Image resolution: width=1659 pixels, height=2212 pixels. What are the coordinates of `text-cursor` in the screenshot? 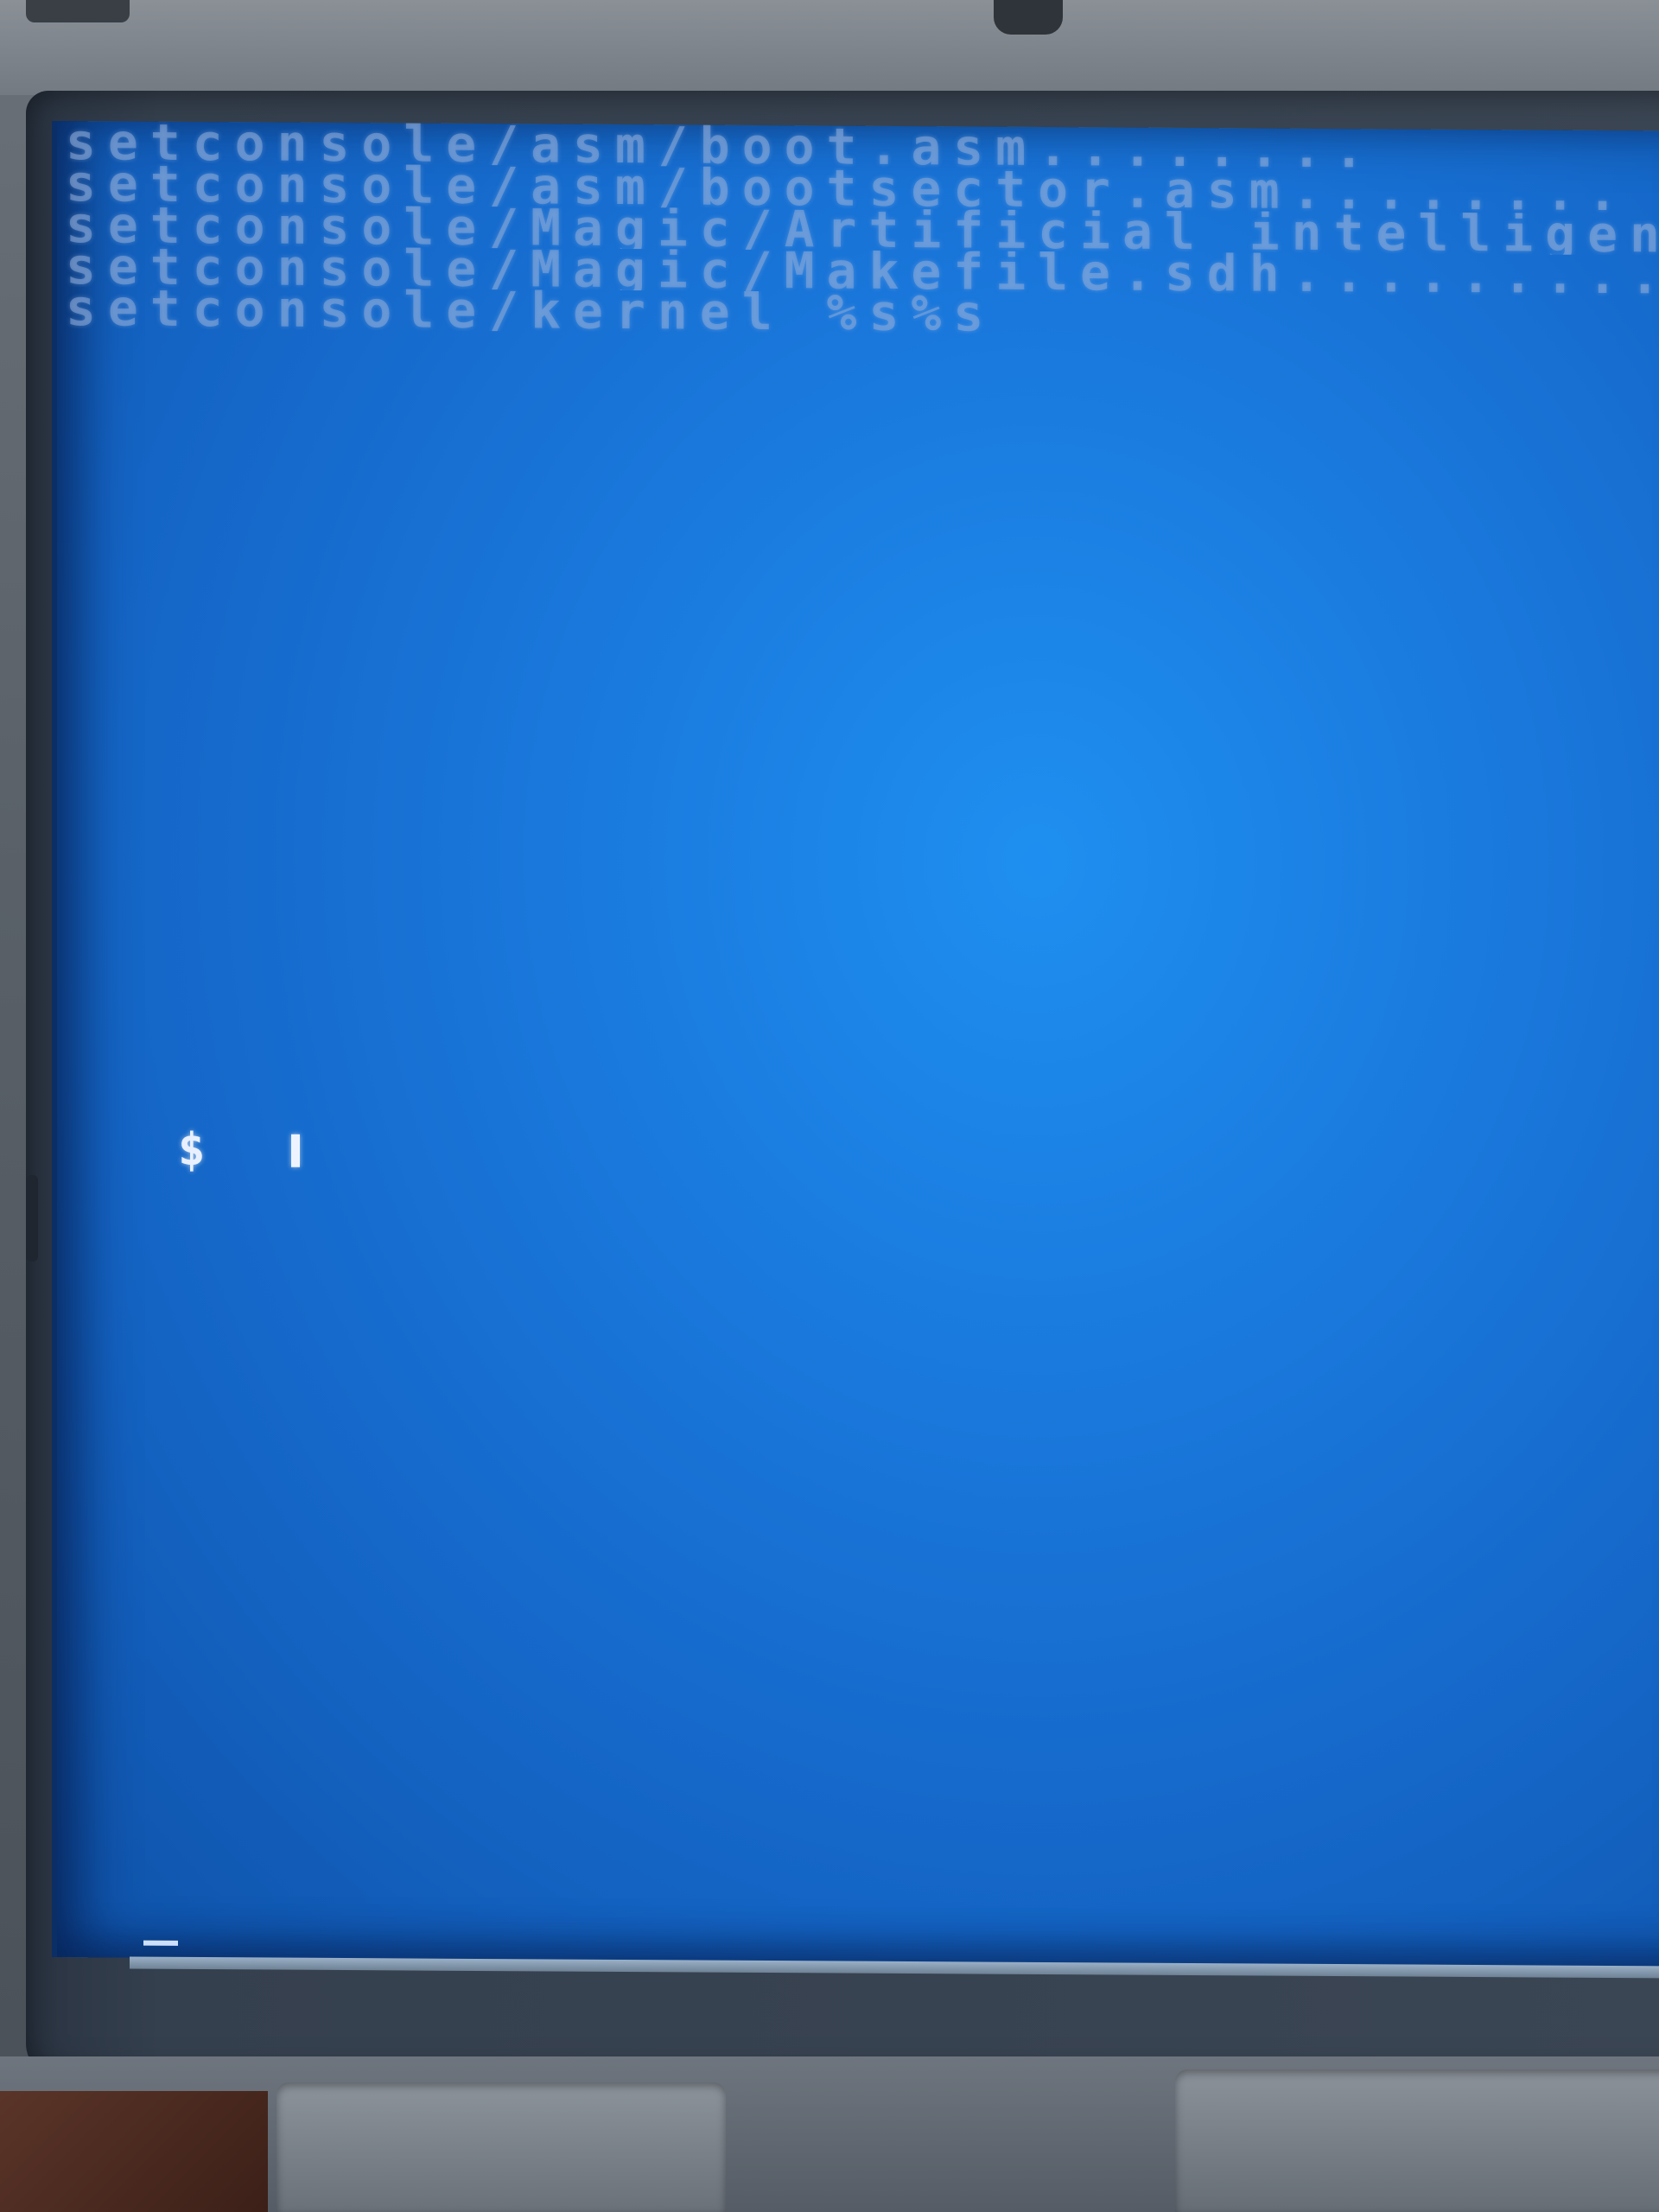 It's located at (296, 1150).